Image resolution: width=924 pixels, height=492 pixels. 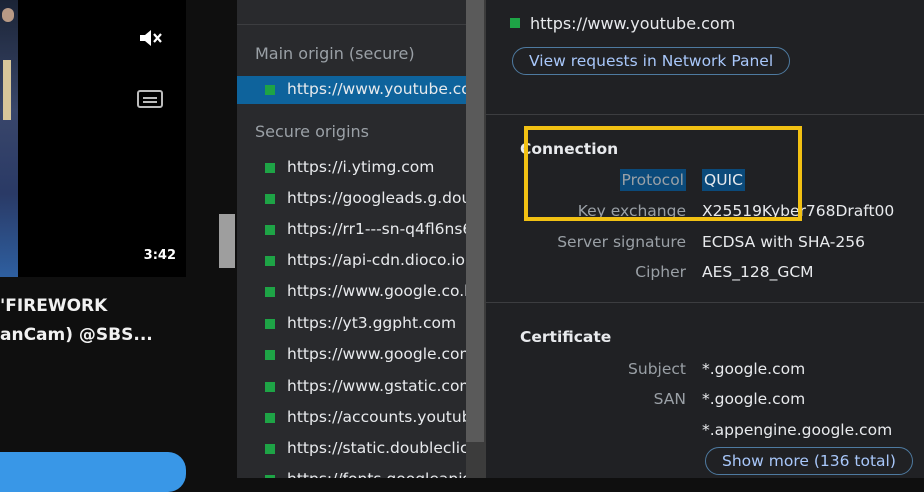 I want to click on origin-item: https://yt3.ggpht.com, so click(x=351, y=324).